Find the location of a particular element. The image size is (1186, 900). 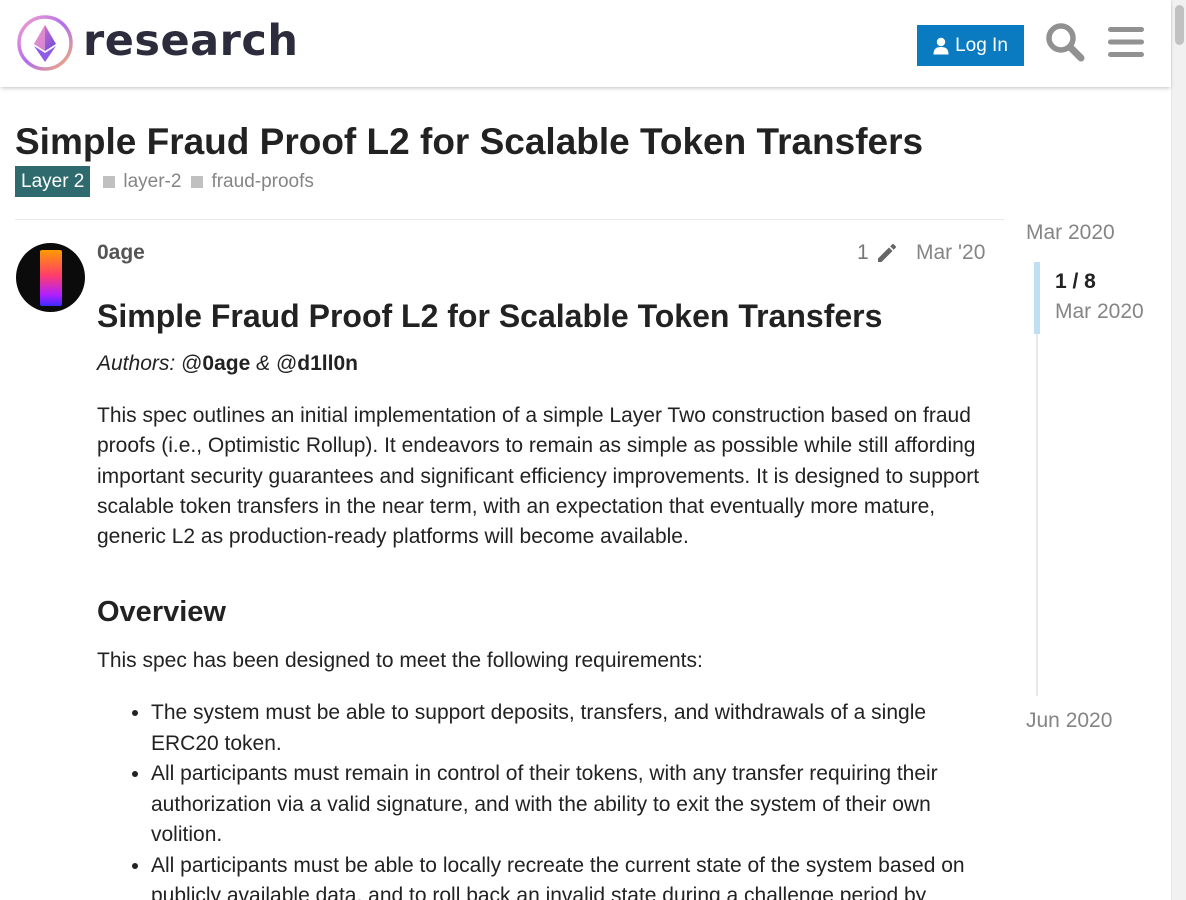

post-authors: Authors: @0age & @d1ll0n is located at coordinates (544, 364).